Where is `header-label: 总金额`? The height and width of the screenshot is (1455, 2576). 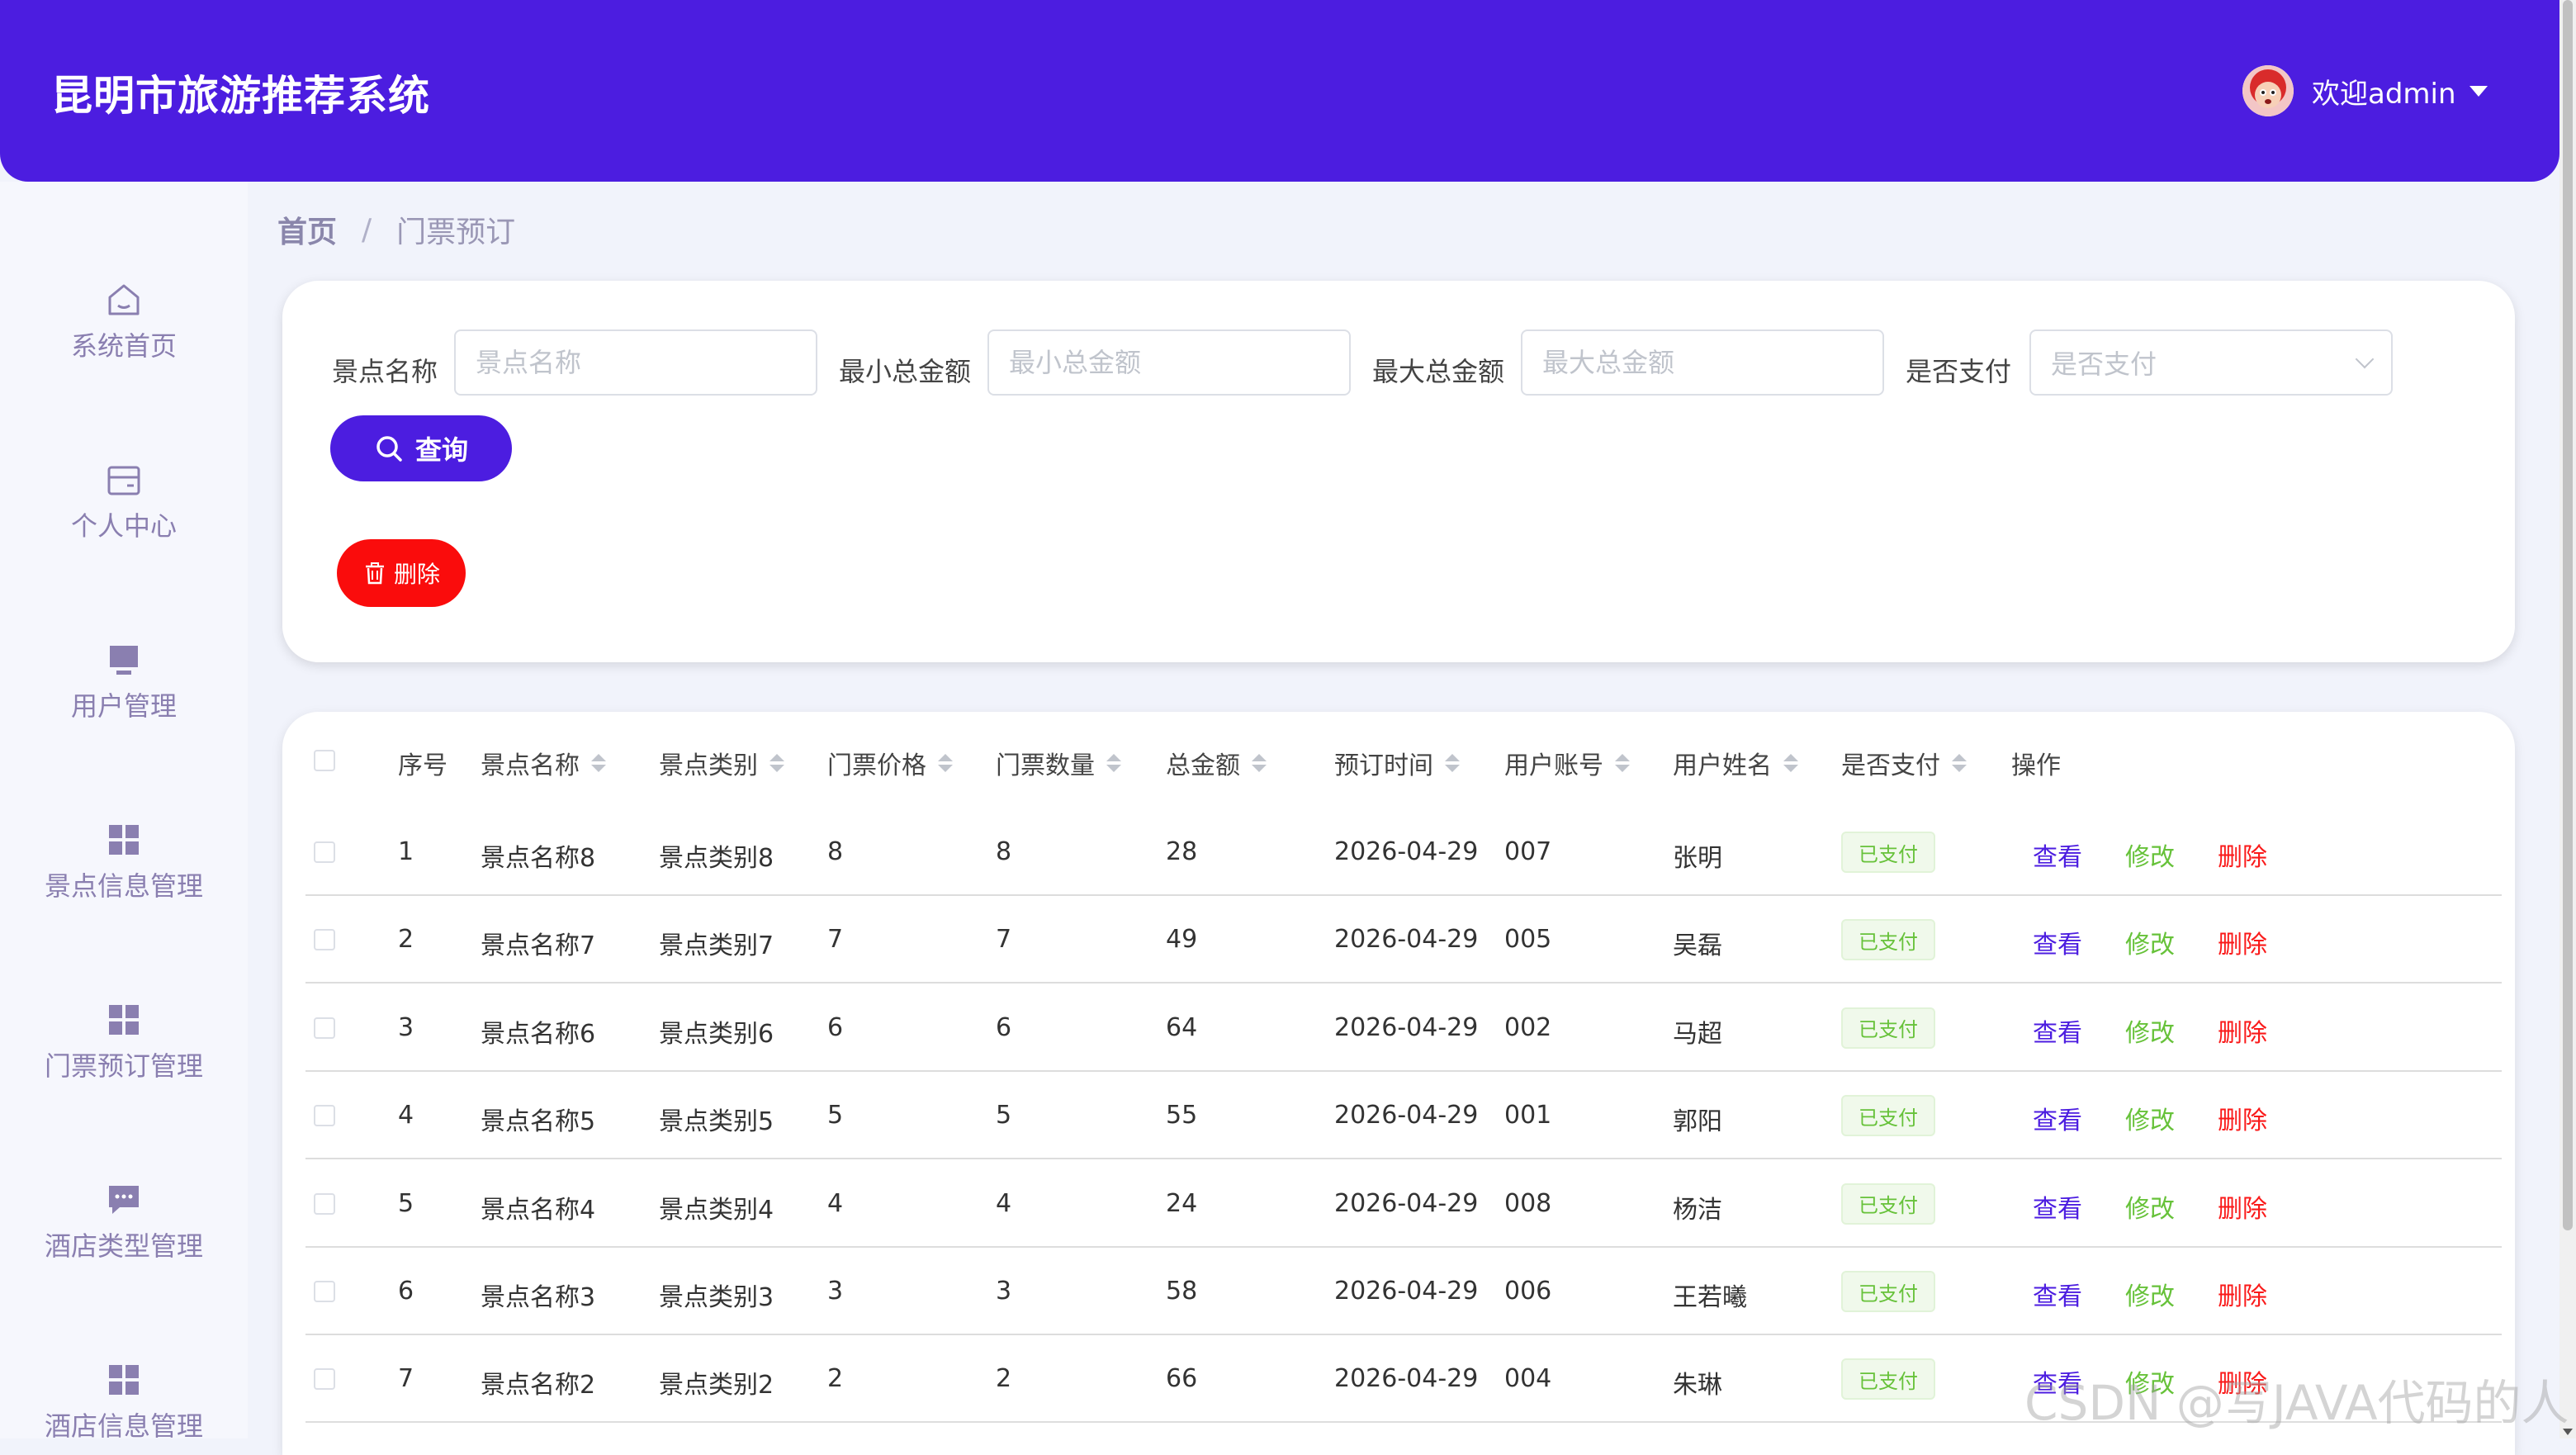
header-label: 总金额 is located at coordinates (1203, 765).